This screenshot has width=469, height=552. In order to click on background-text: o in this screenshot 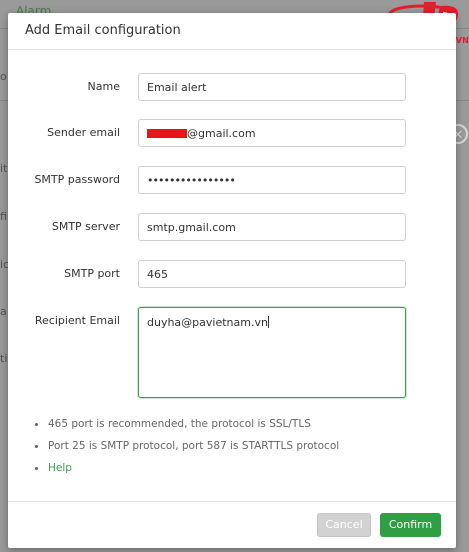, I will do `click(3, 76)`.